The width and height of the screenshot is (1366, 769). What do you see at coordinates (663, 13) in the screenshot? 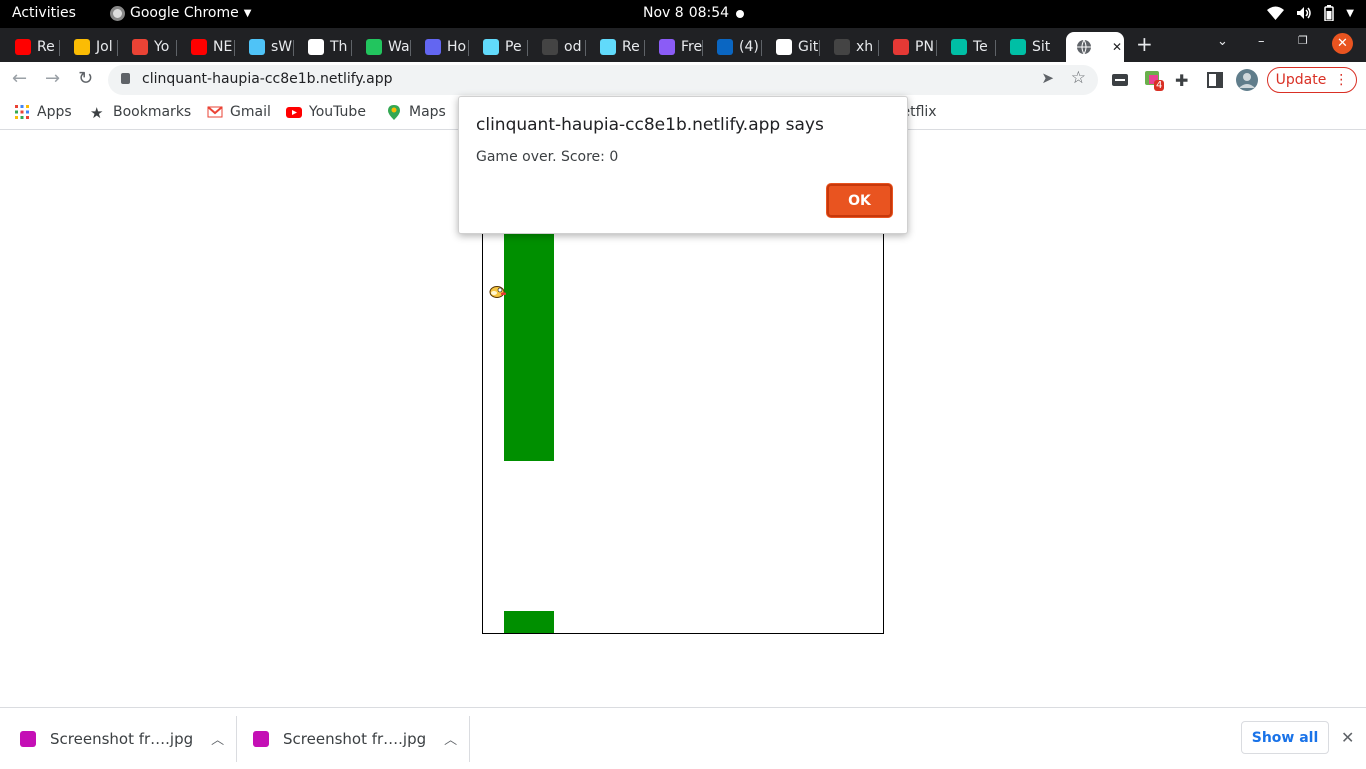
I see `clock-date: Nov 8` at bounding box center [663, 13].